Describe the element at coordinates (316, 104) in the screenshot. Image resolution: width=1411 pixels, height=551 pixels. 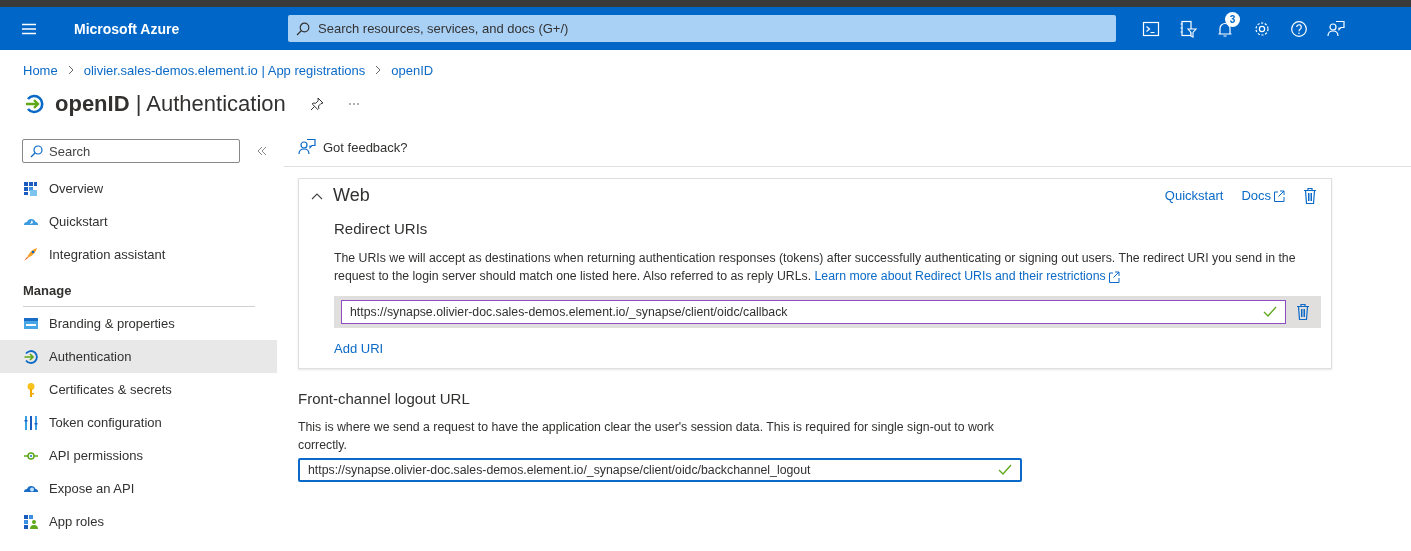
I see `pin-icon` at that location.